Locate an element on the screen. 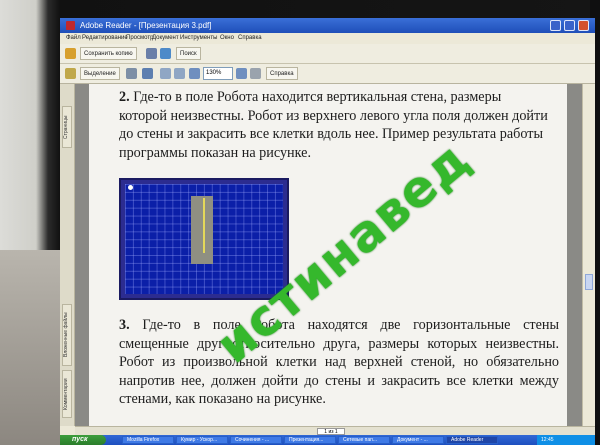 The image size is (600, 445). zoom-level-field: 130% is located at coordinates (218, 73).